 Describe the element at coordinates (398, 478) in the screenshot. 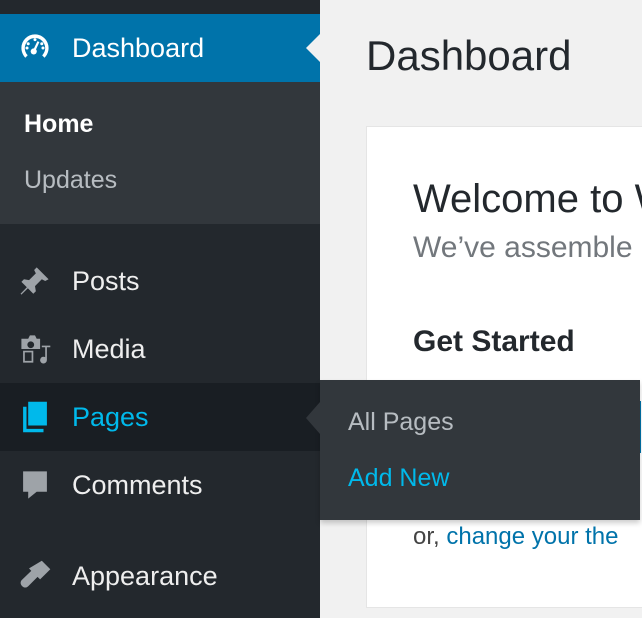

I see `flyout-item-add-new: Add New` at that location.